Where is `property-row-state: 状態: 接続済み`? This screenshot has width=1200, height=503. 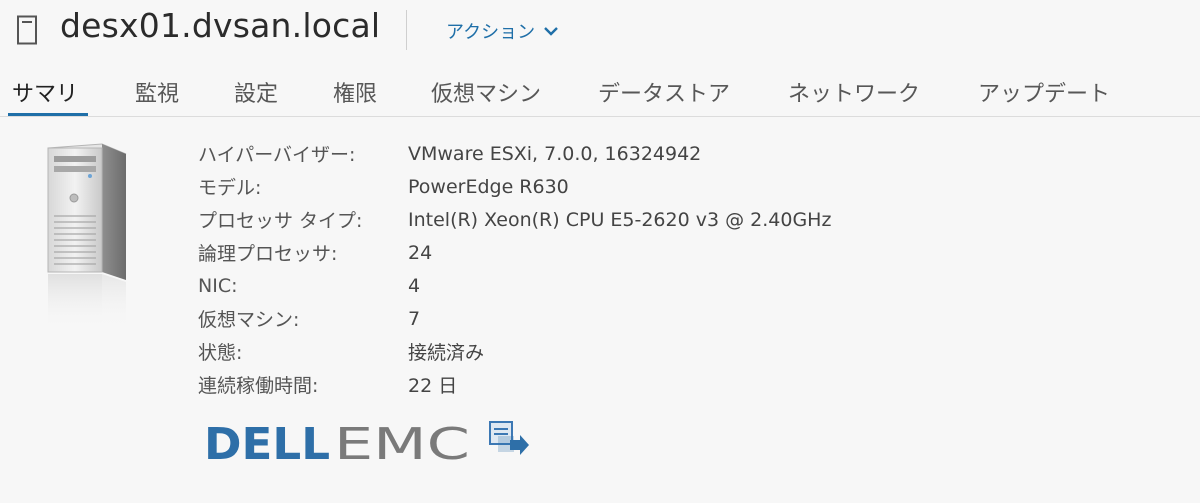
property-row-state: 状態: 接続済み is located at coordinates (514, 351).